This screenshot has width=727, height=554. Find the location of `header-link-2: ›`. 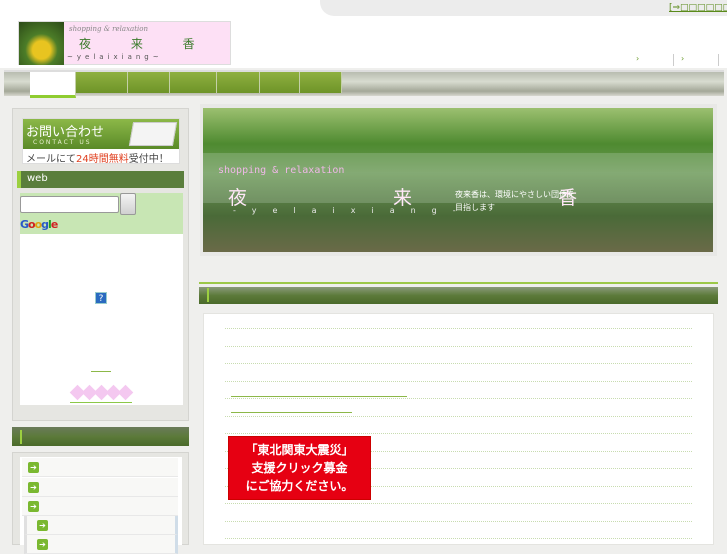

header-link-2: › is located at coordinates (699, 60).